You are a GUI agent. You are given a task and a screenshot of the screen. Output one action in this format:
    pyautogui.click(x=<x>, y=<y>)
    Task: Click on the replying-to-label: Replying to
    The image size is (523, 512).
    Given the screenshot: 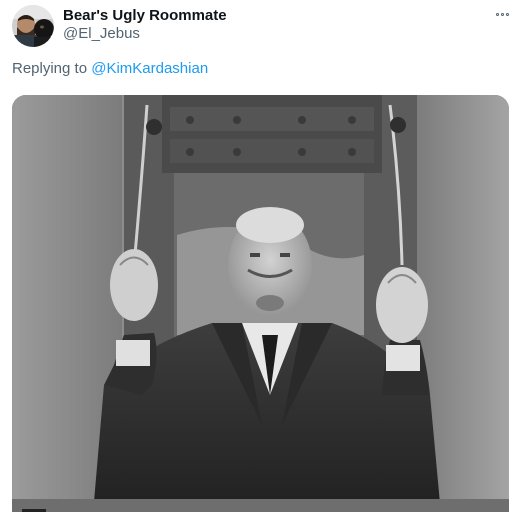 What is the action you would take?
    pyautogui.click(x=50, y=68)
    